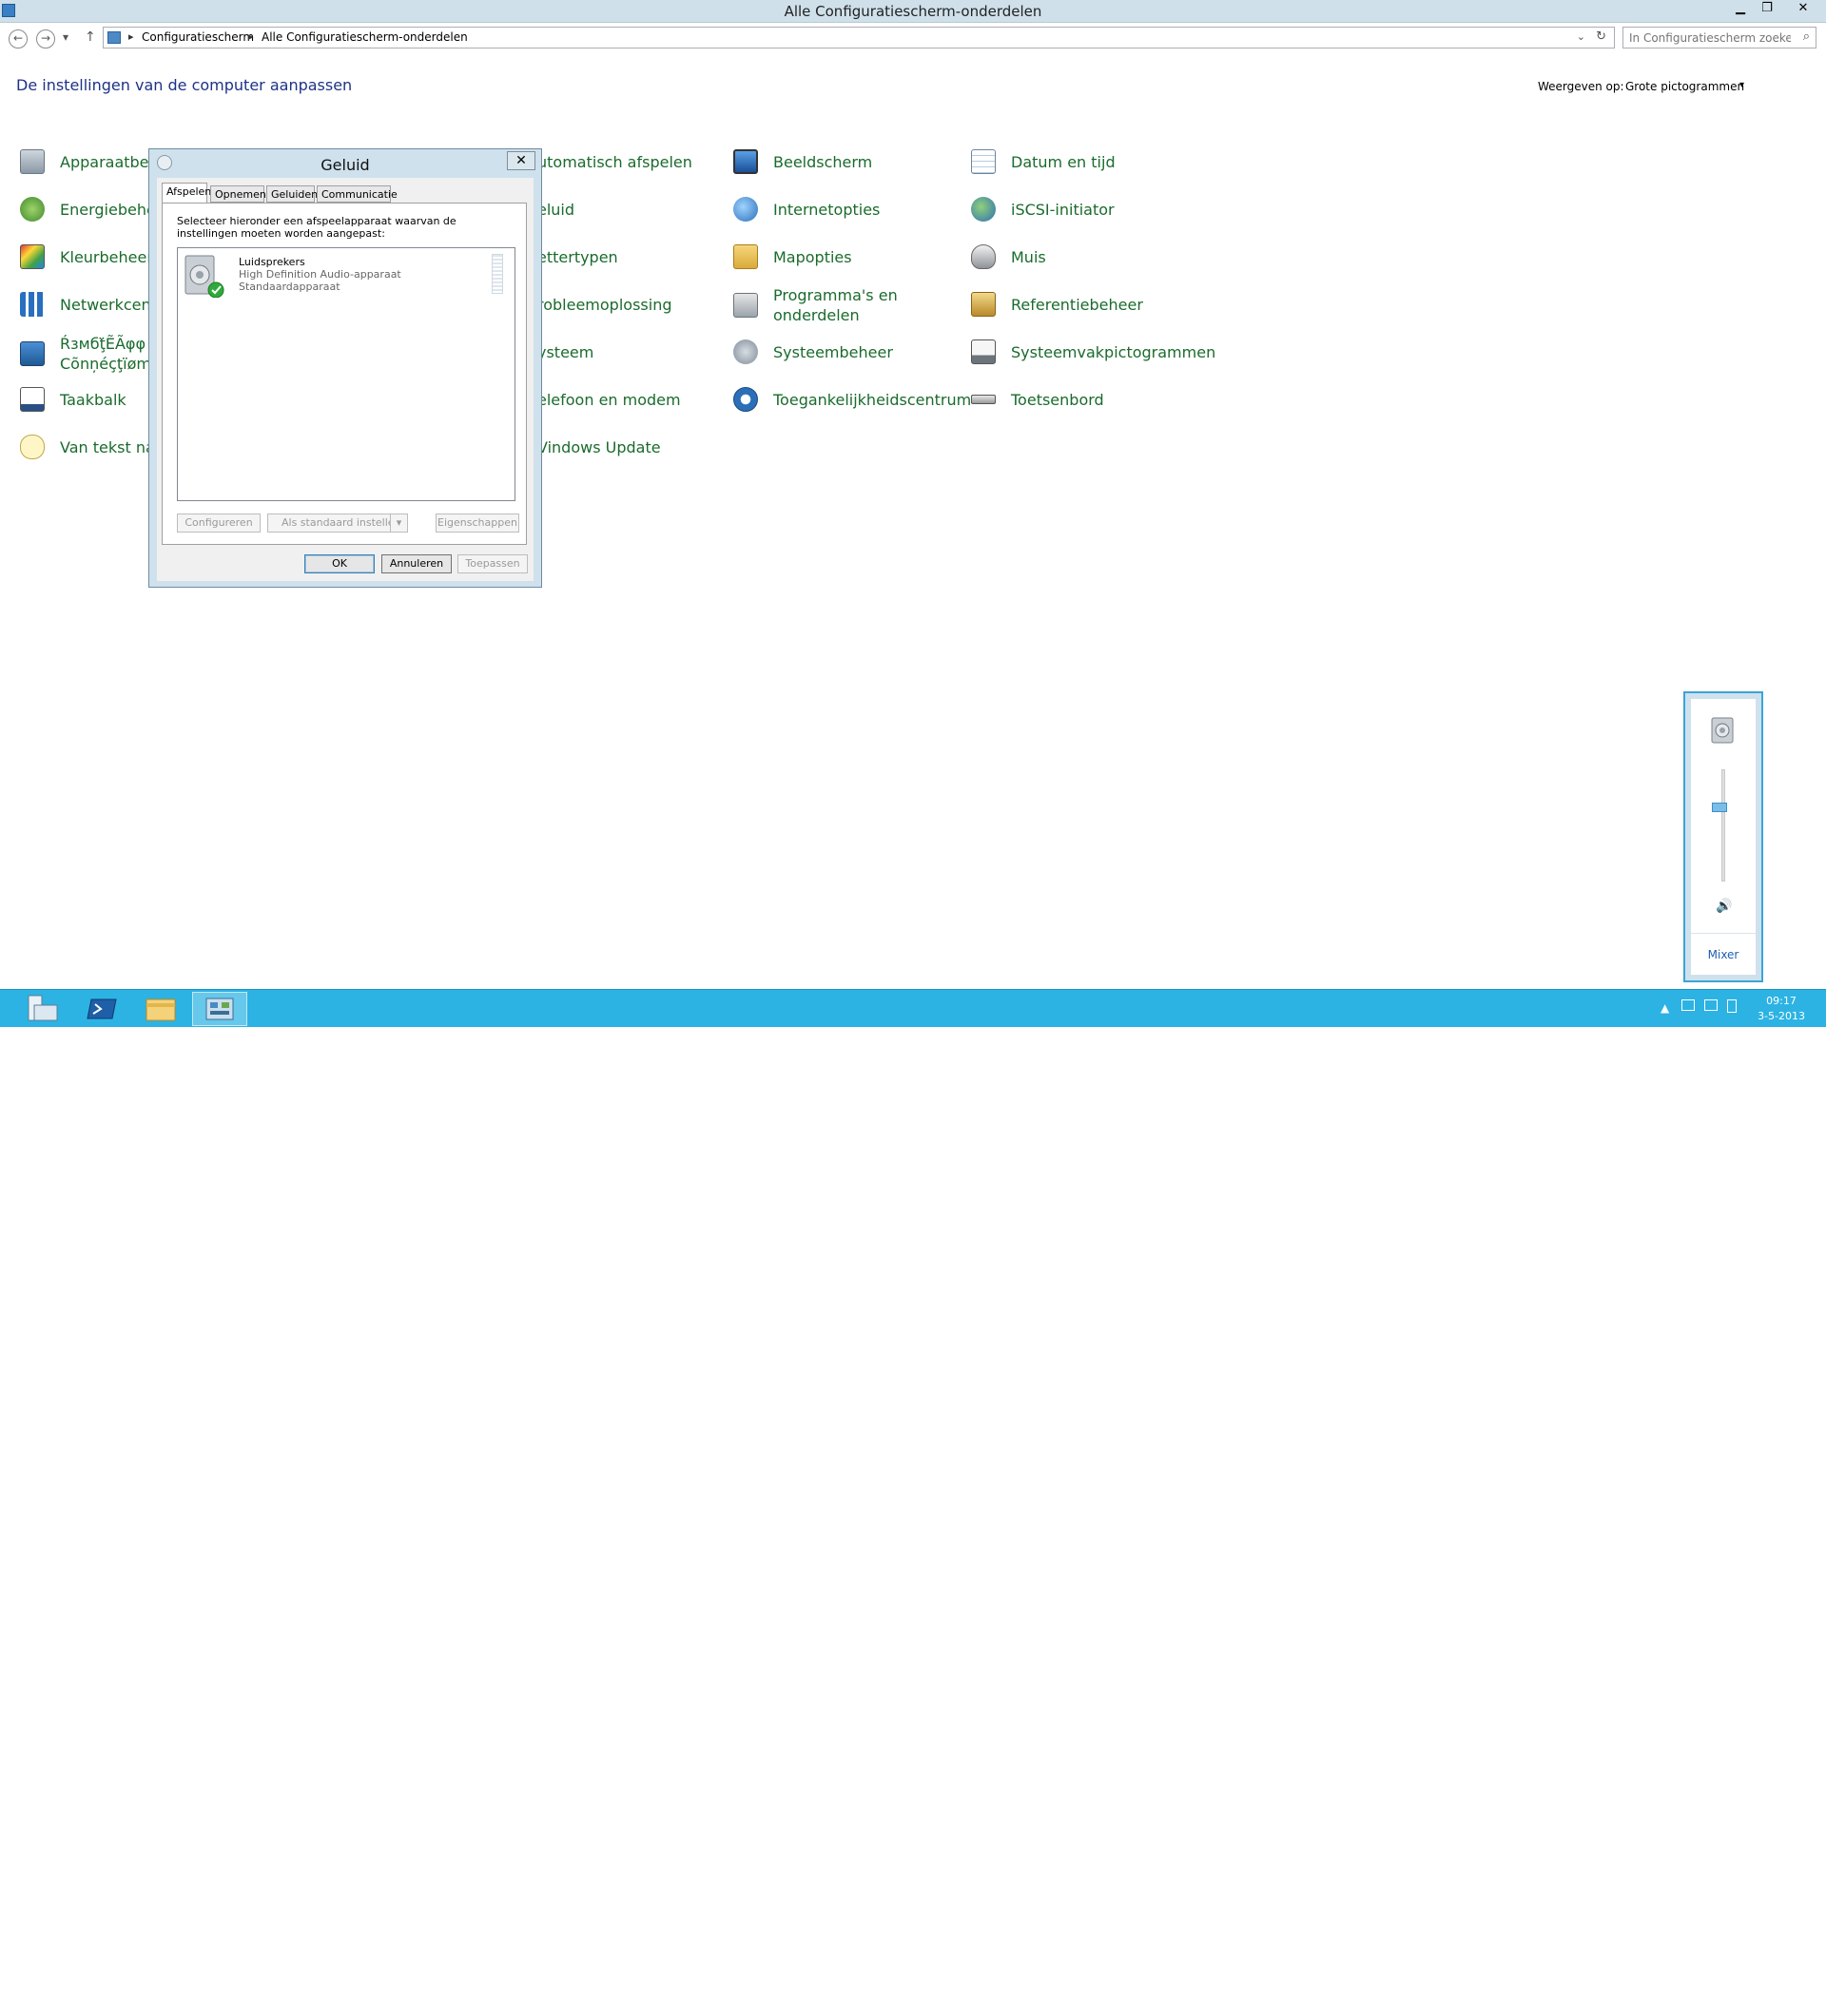 This screenshot has height=2016, width=1826. What do you see at coordinates (32, 304) in the screenshot?
I see `network-center-icon` at bounding box center [32, 304].